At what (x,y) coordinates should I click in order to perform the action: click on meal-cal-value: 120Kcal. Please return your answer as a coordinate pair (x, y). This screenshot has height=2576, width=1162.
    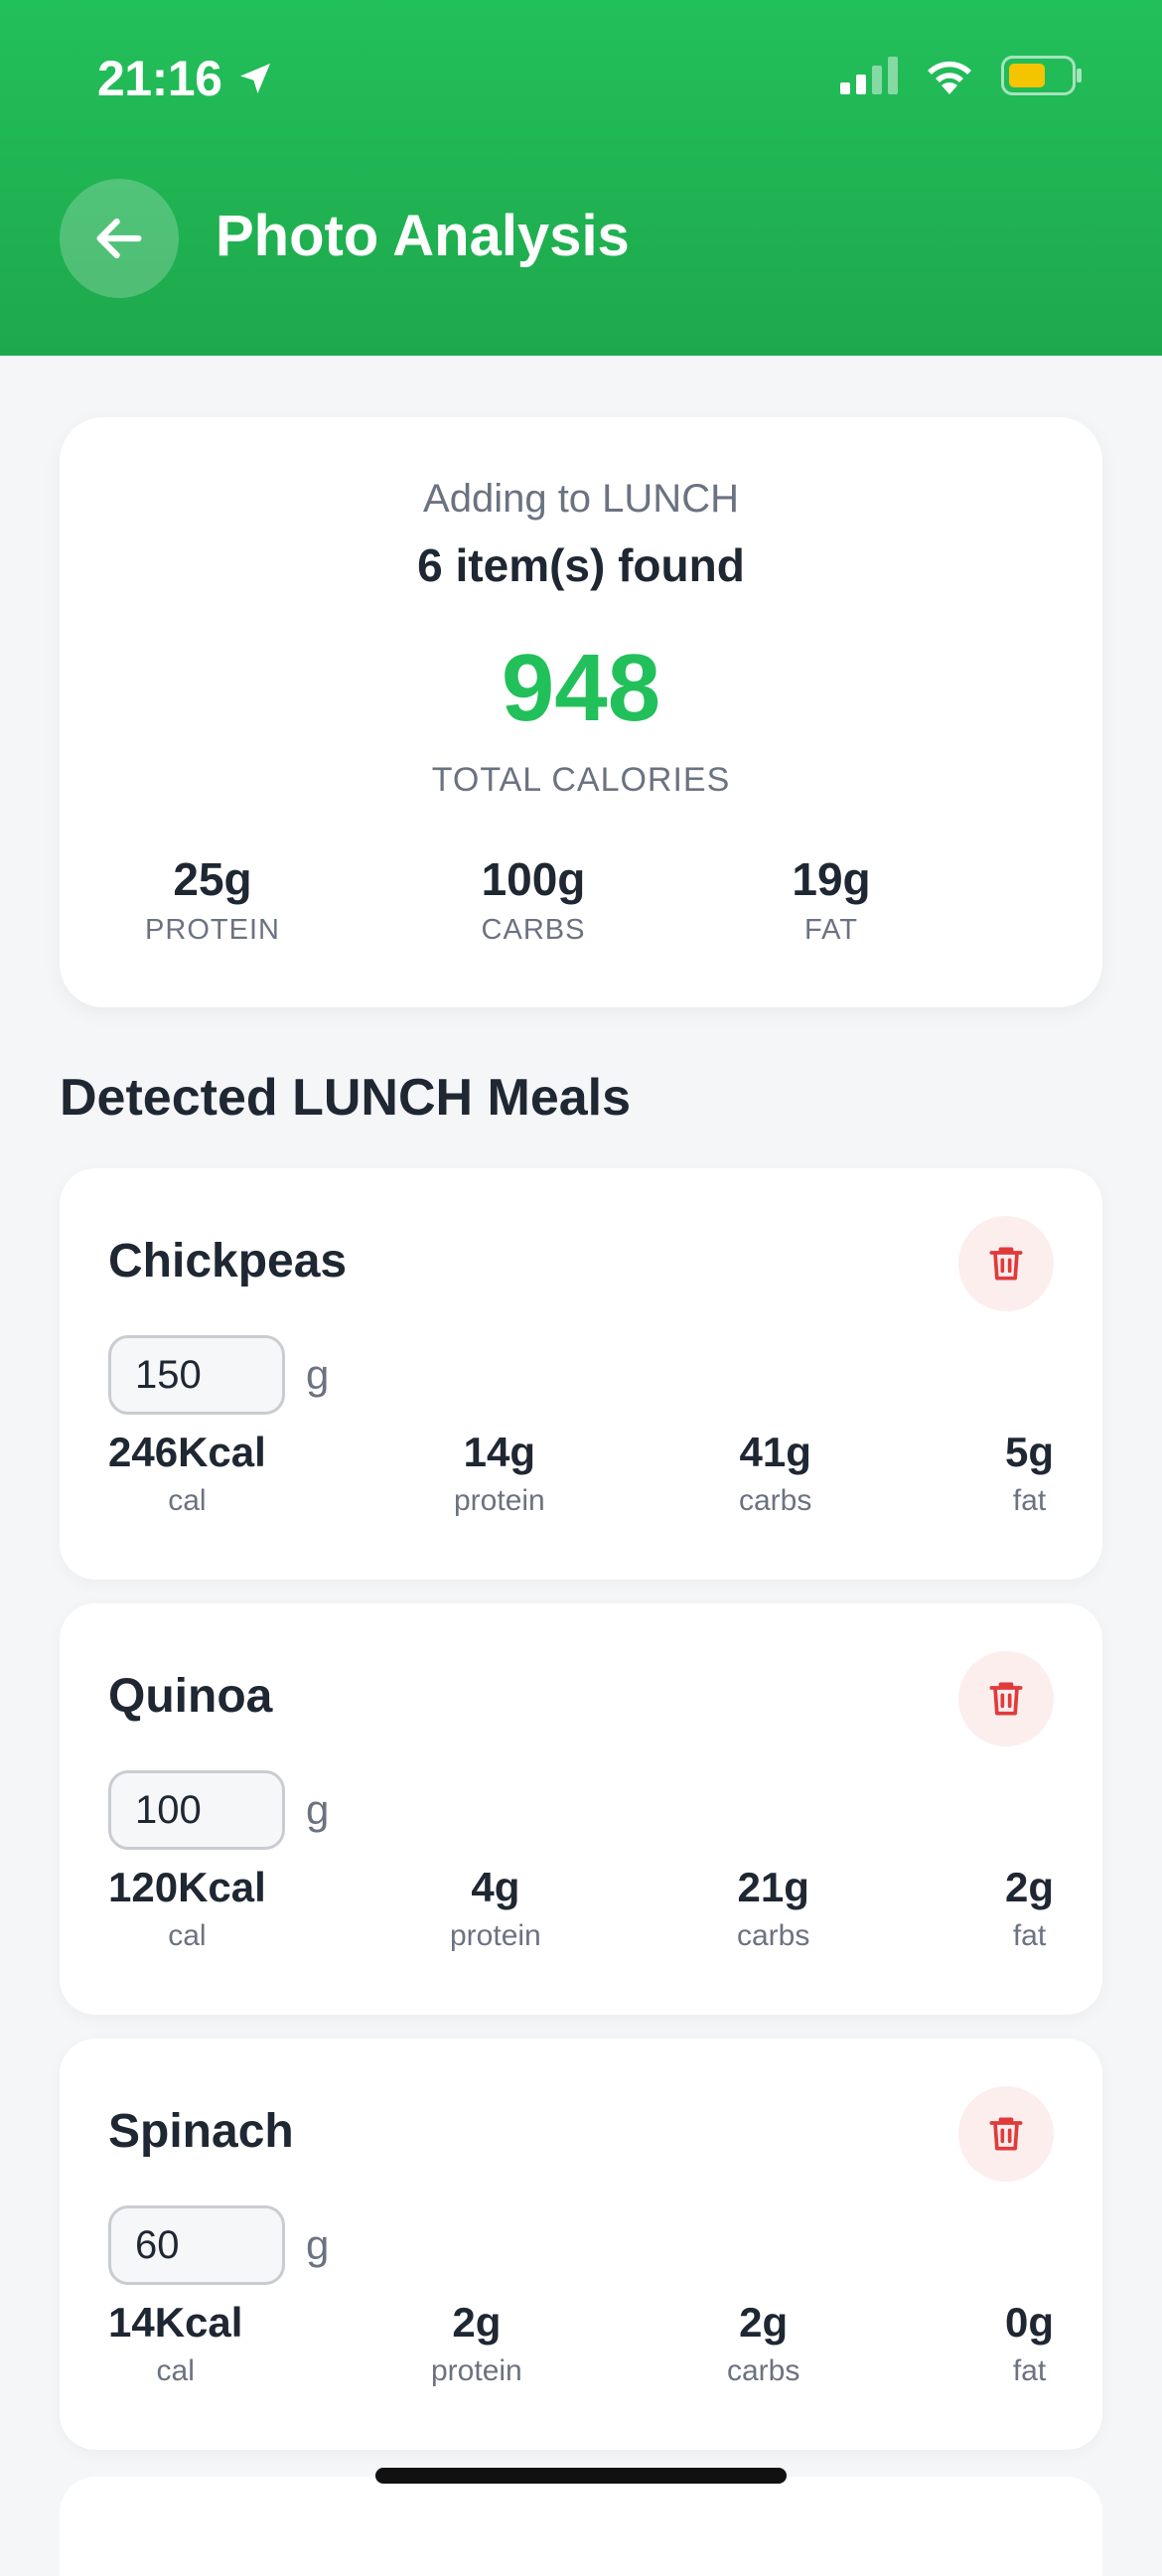
    Looking at the image, I should click on (187, 1887).